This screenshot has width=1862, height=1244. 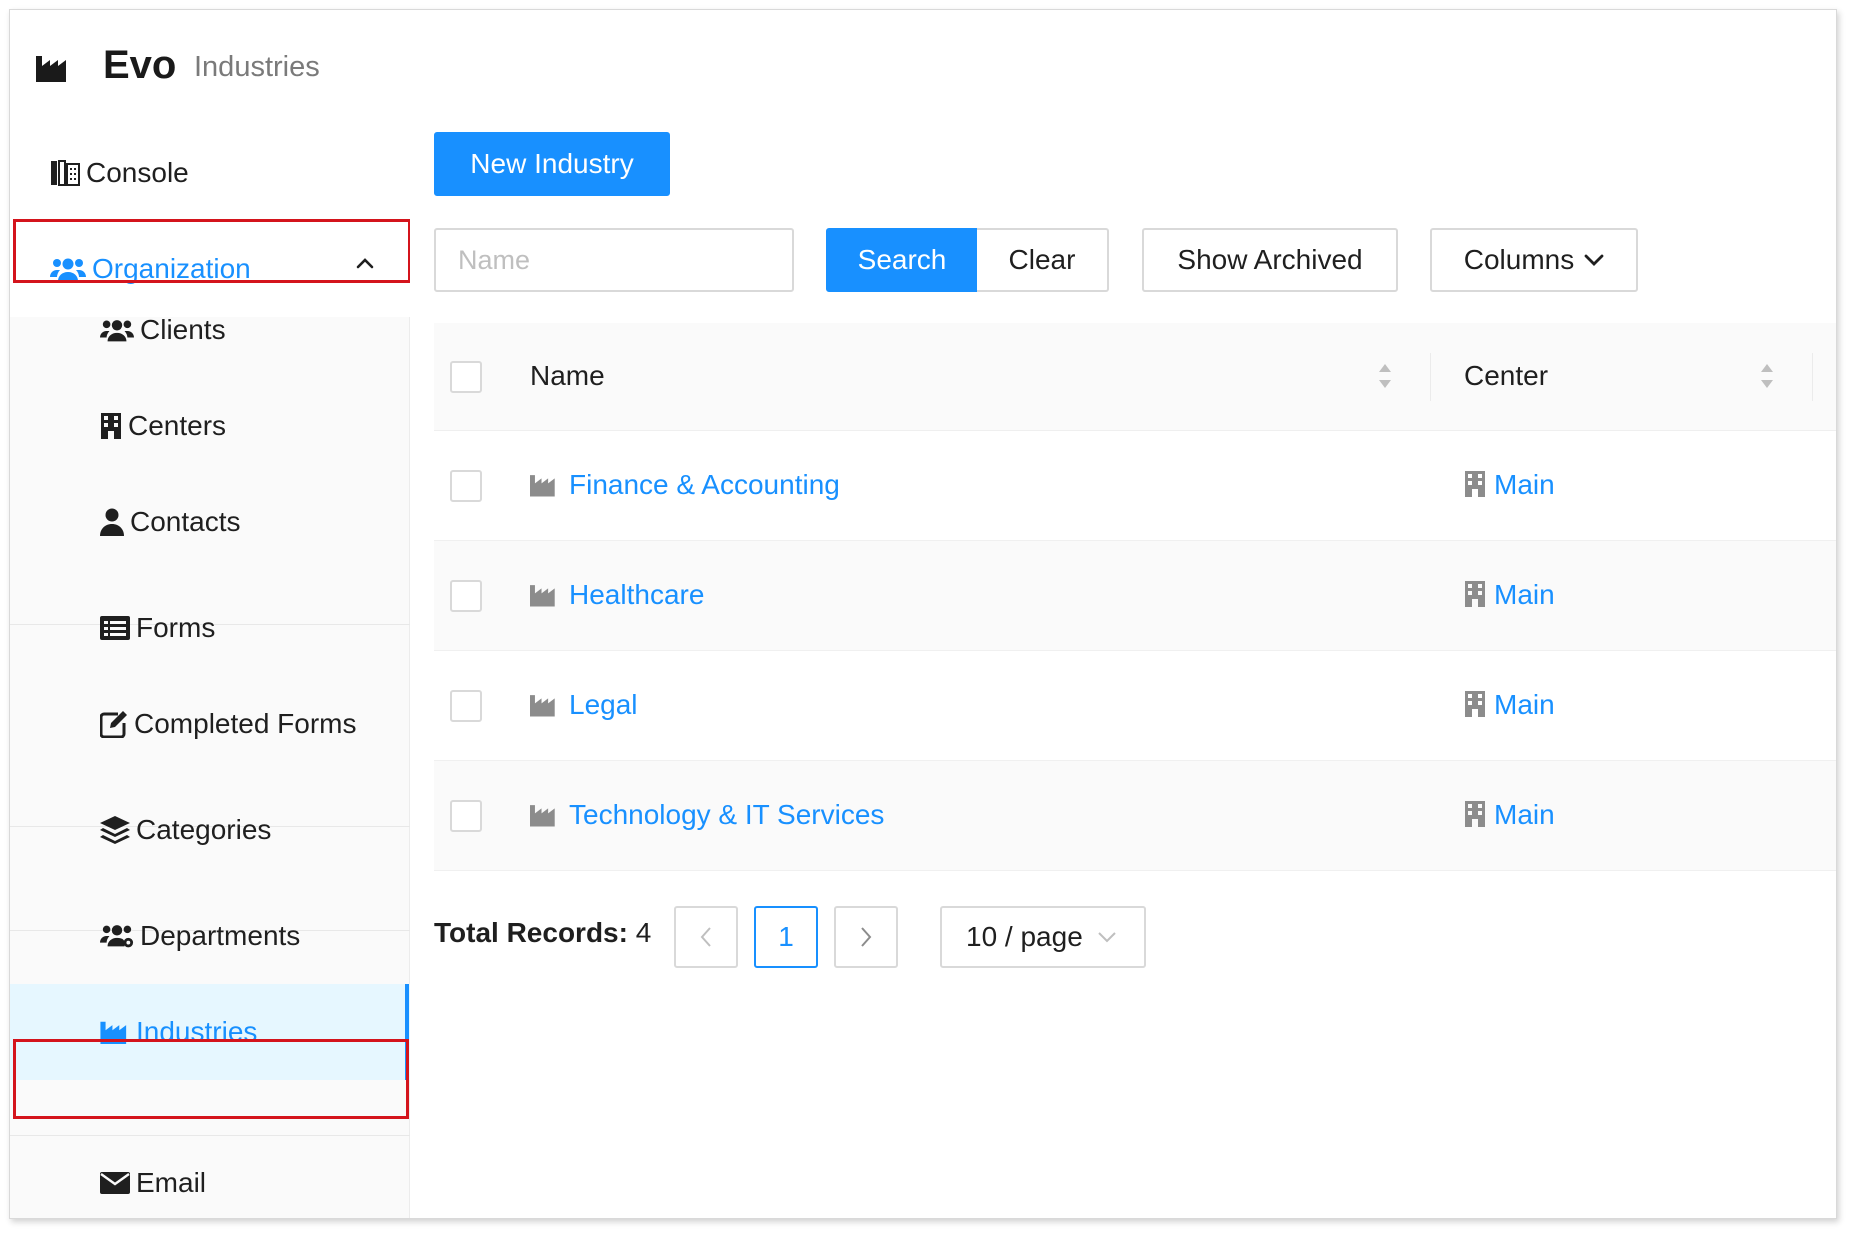 I want to click on column-header-name: Name, so click(x=567, y=376).